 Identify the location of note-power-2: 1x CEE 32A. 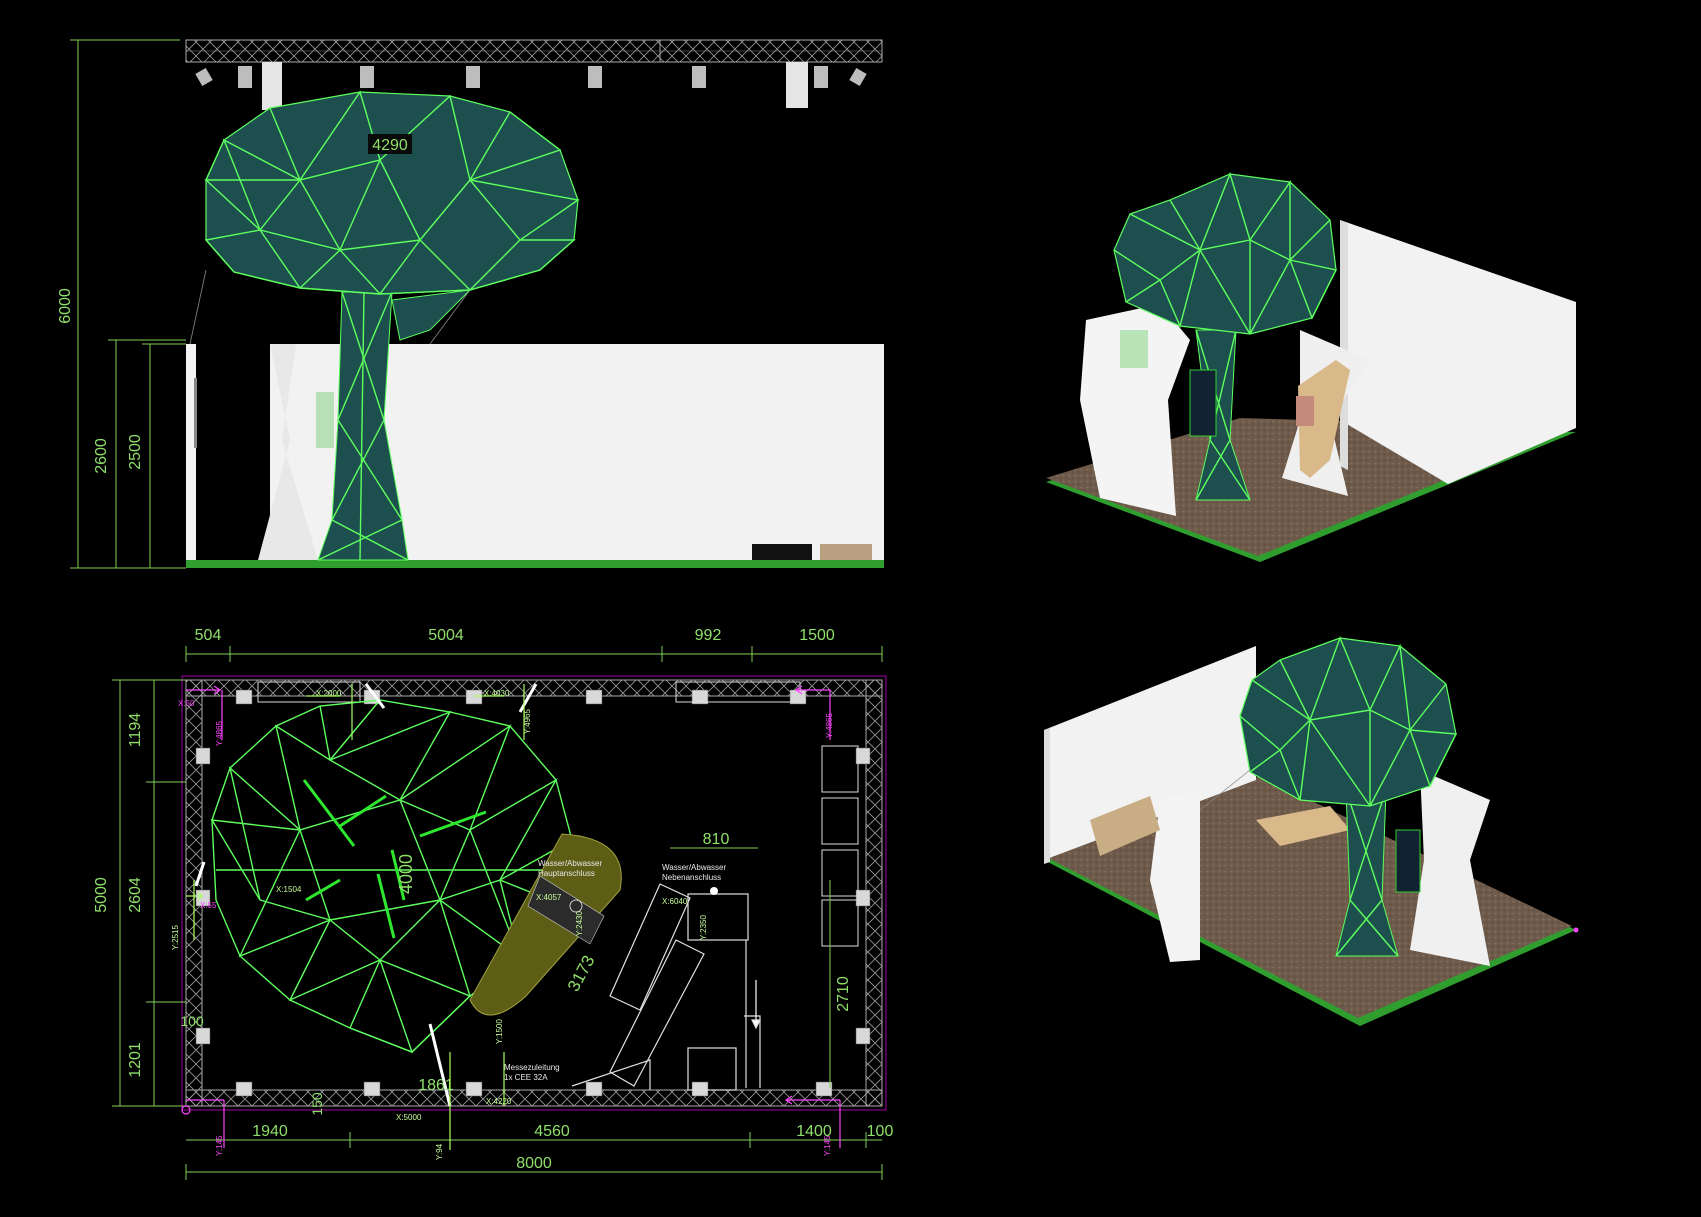
(526, 1077).